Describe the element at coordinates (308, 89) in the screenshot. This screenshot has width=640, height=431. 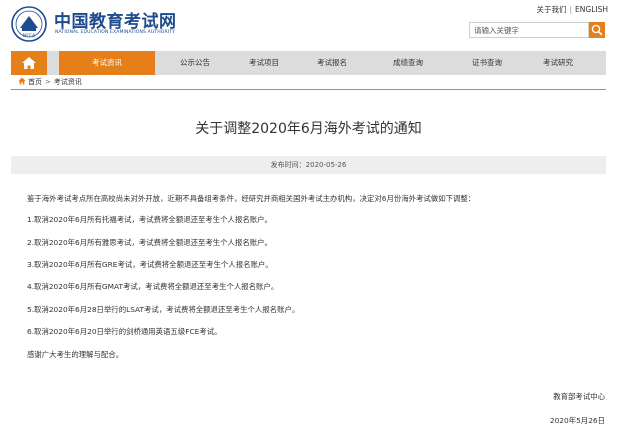
I see `breadcrumb-divider` at that location.